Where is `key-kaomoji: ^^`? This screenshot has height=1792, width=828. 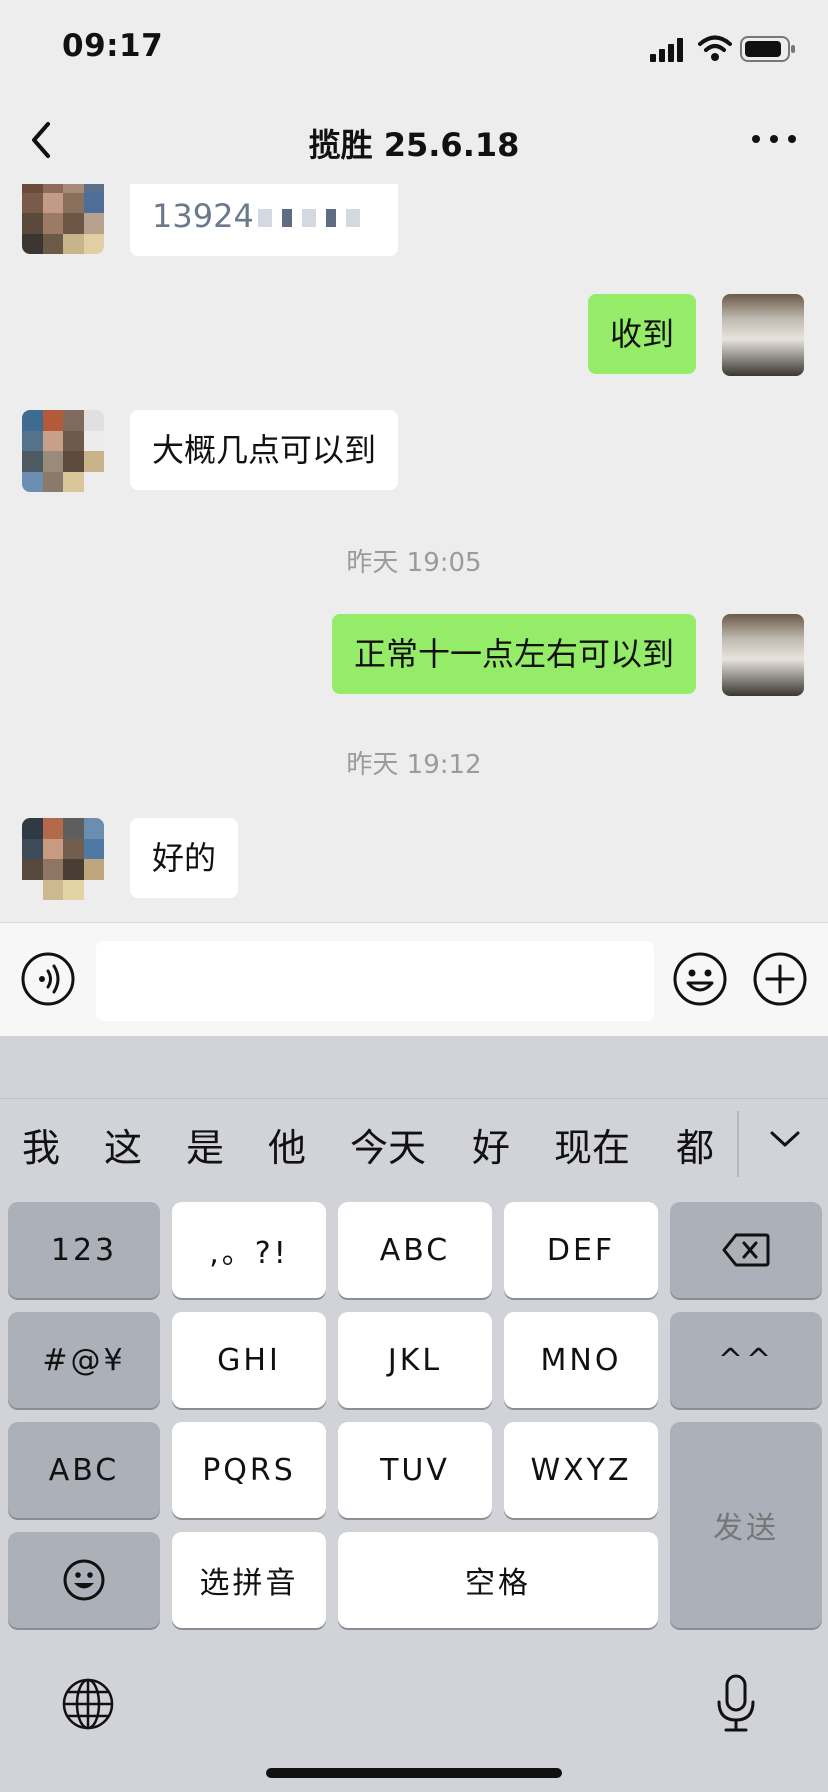 key-kaomoji: ^^ is located at coordinates (746, 1360).